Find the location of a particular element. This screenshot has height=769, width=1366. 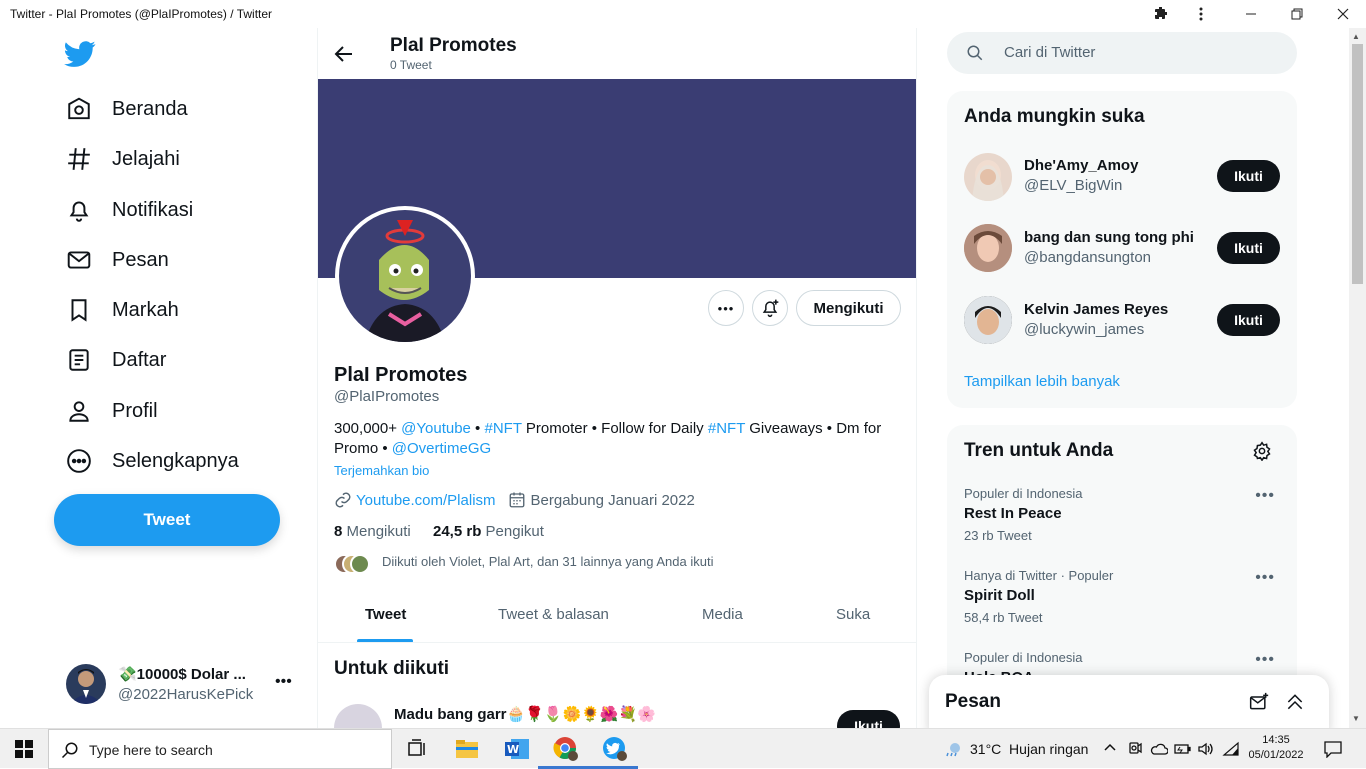

chrome-icon is located at coordinates (566, 749).